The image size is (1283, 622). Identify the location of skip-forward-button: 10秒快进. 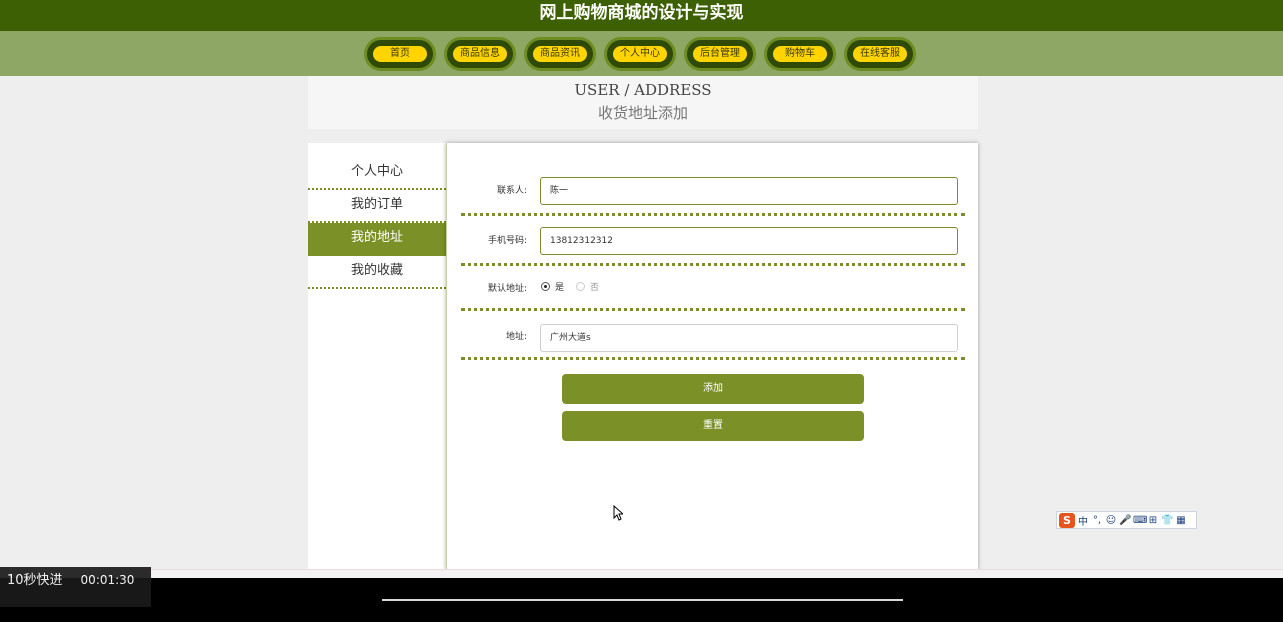
(35, 580).